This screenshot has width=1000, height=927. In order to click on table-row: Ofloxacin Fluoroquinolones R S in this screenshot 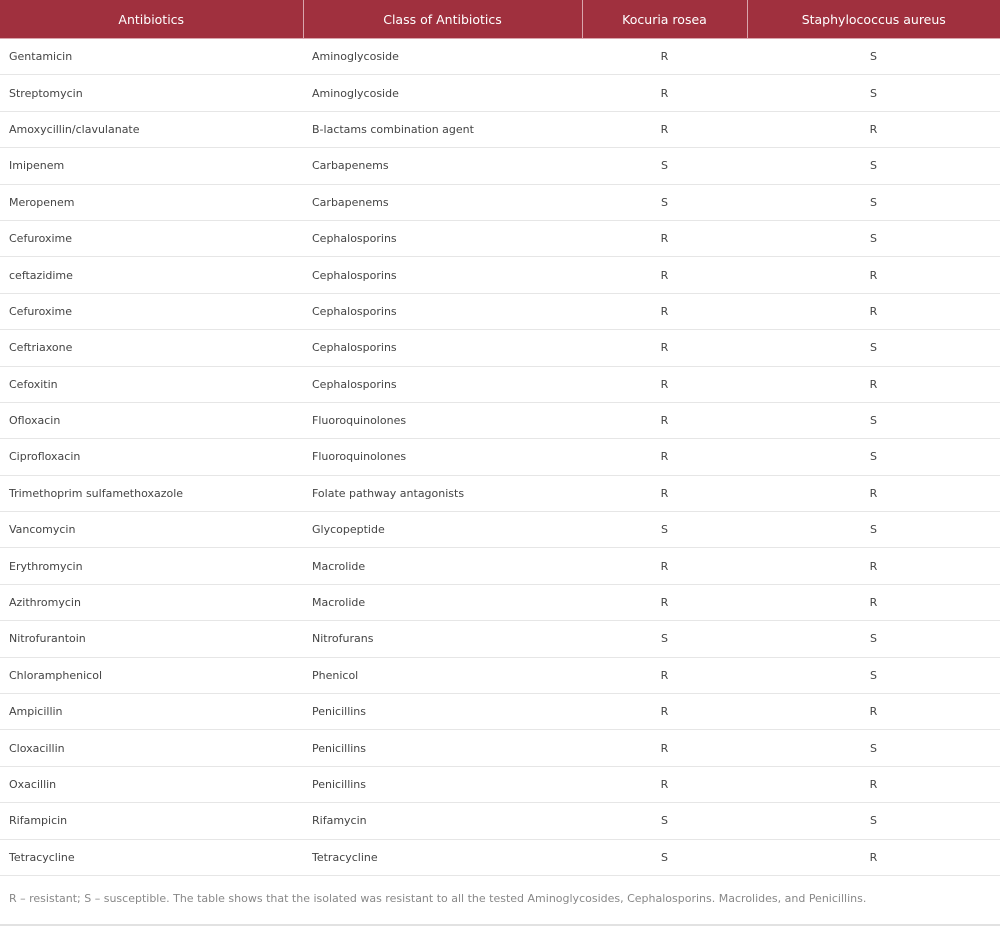, I will do `click(500, 421)`.